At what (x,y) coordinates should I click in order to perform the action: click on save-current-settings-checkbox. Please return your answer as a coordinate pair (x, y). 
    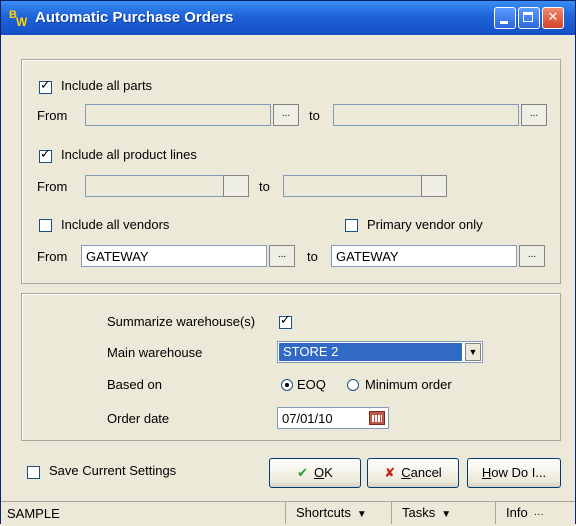
    Looking at the image, I should click on (33, 472).